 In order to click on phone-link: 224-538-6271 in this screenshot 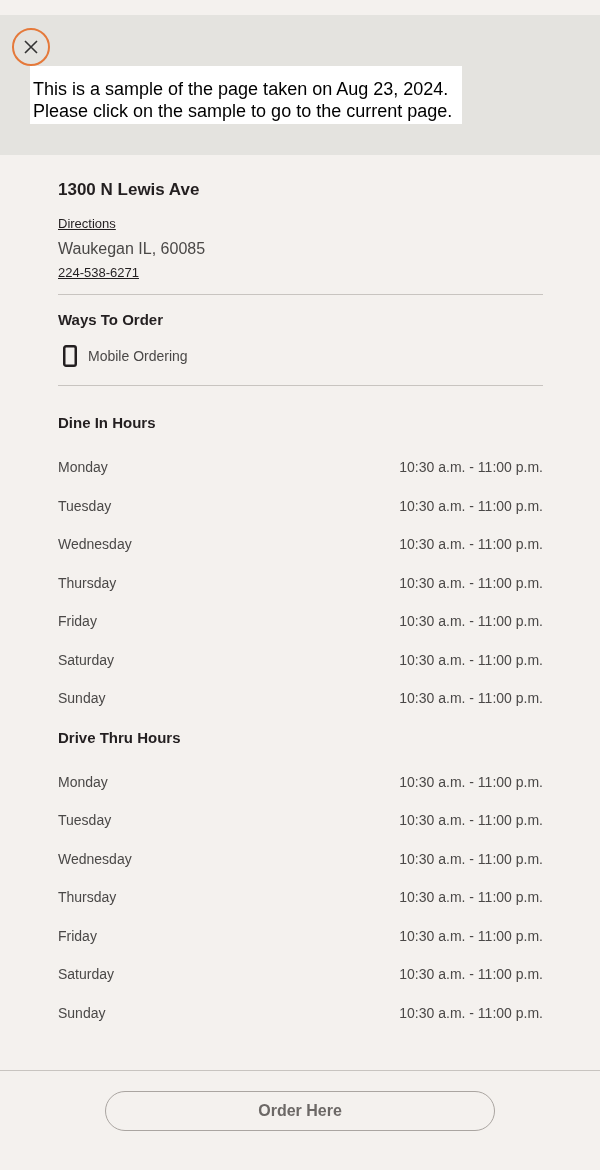, I will do `click(98, 273)`.